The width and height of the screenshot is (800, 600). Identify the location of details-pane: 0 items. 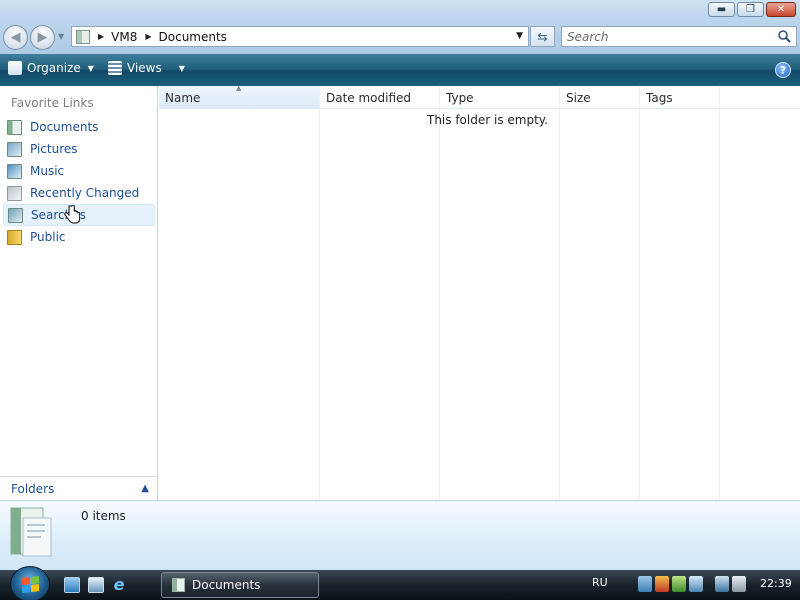
(400, 535).